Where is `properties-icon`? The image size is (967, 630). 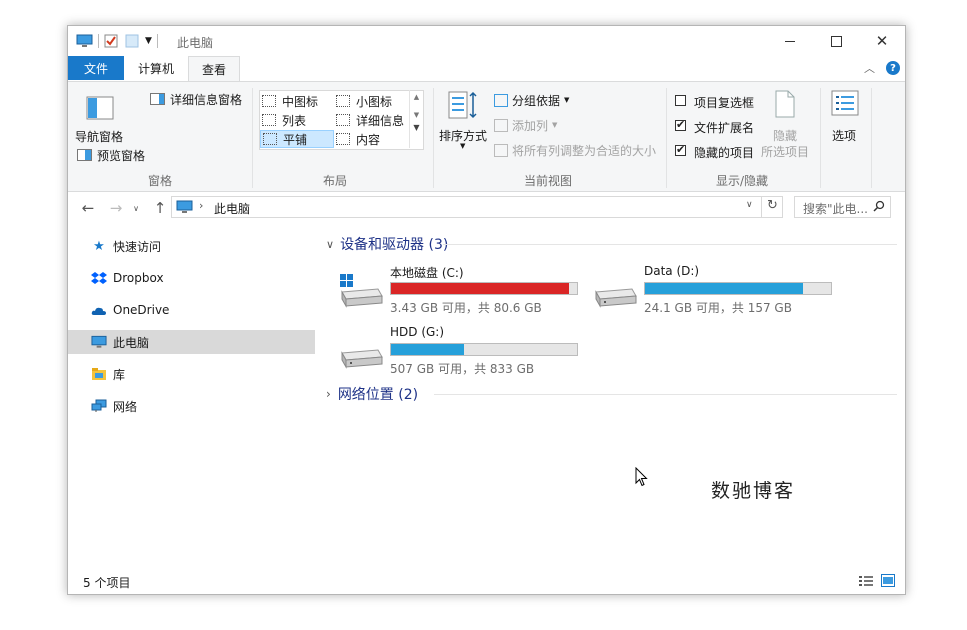 properties-icon is located at coordinates (111, 41).